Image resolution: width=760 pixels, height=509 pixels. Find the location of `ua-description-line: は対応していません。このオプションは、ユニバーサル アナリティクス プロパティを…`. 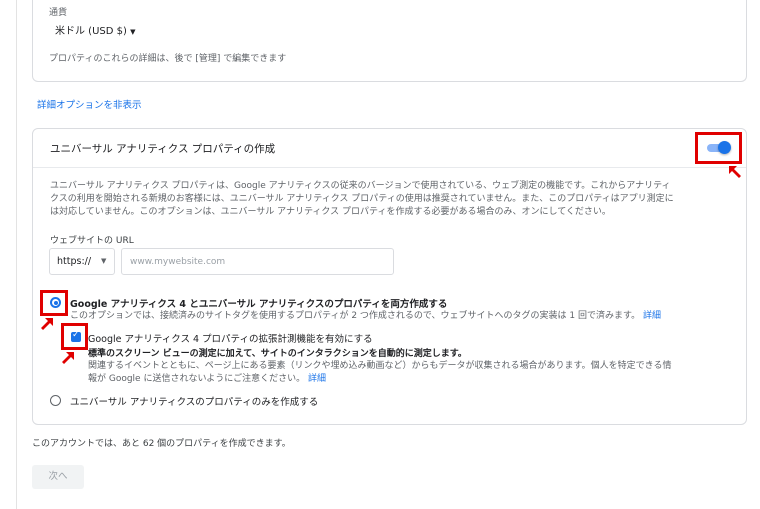

ua-description-line: は対応していません。このオプションは、ユニバーサル アナリティクス プロパティを… is located at coordinates (330, 212).